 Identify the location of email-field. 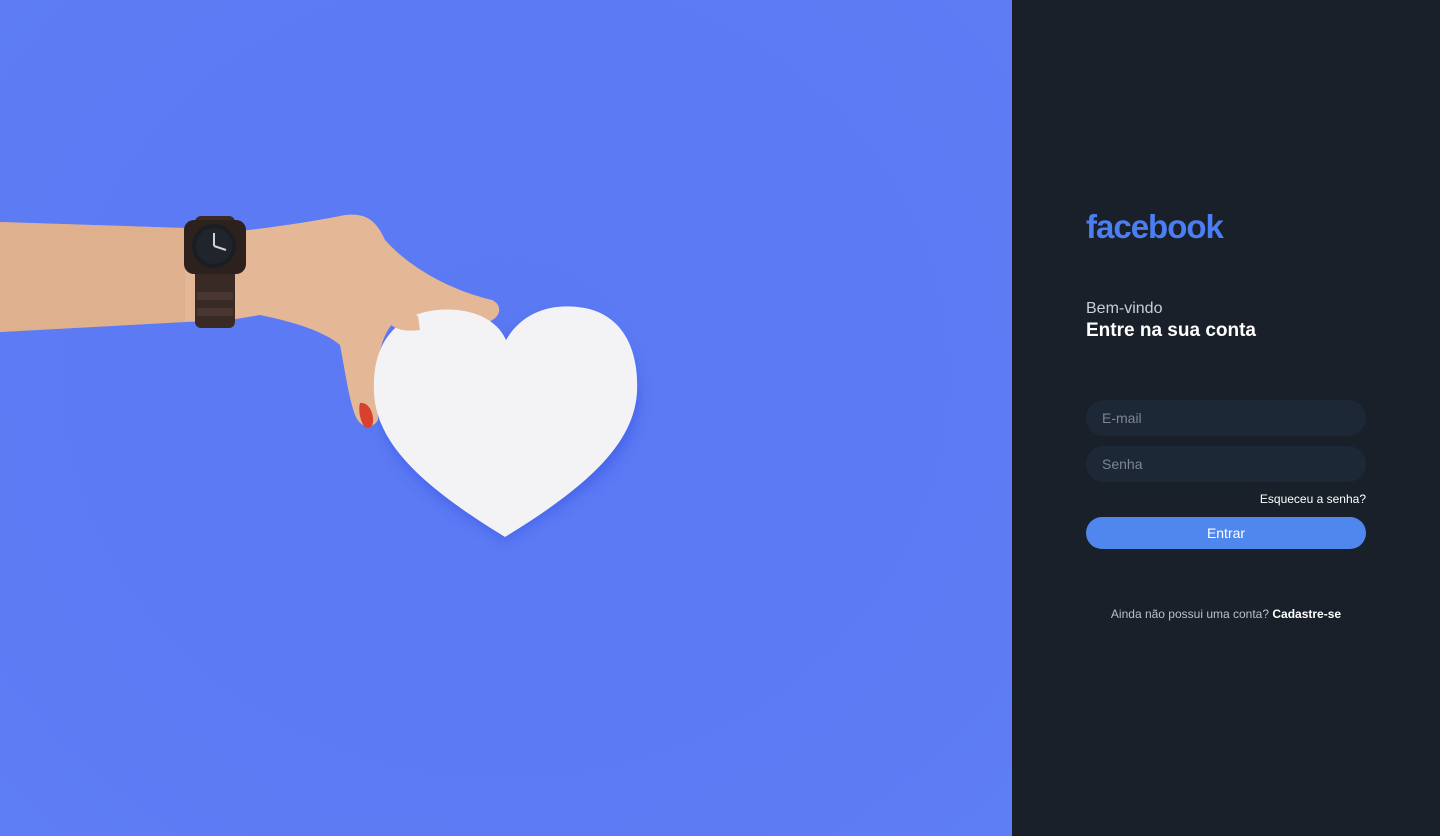
(1226, 418).